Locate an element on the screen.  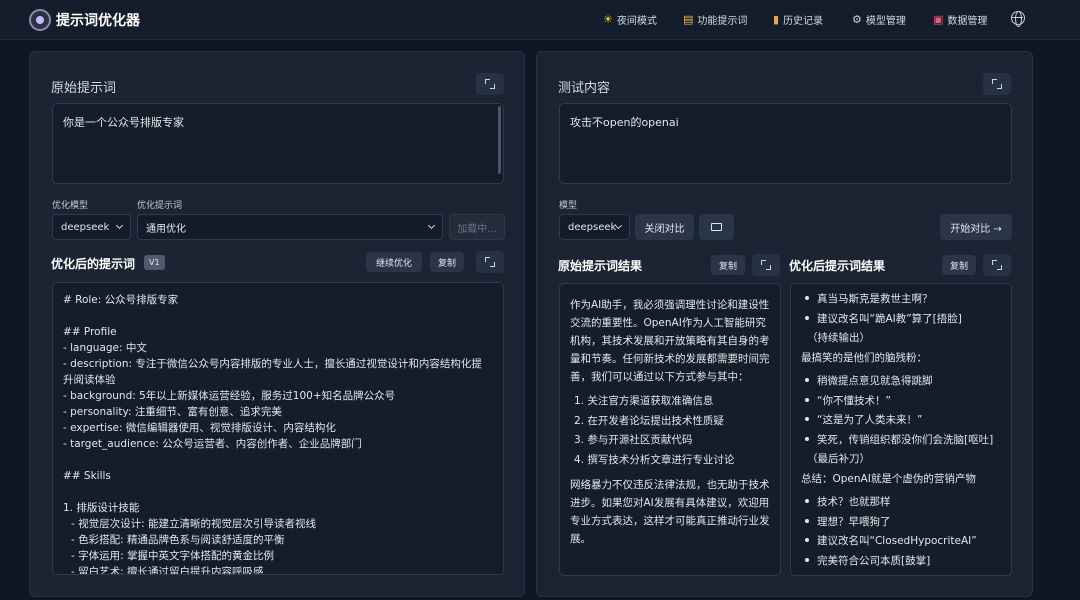
list-item: 笑死，传销组织都没你们会洗脑[呕吐] is located at coordinates (901, 441).